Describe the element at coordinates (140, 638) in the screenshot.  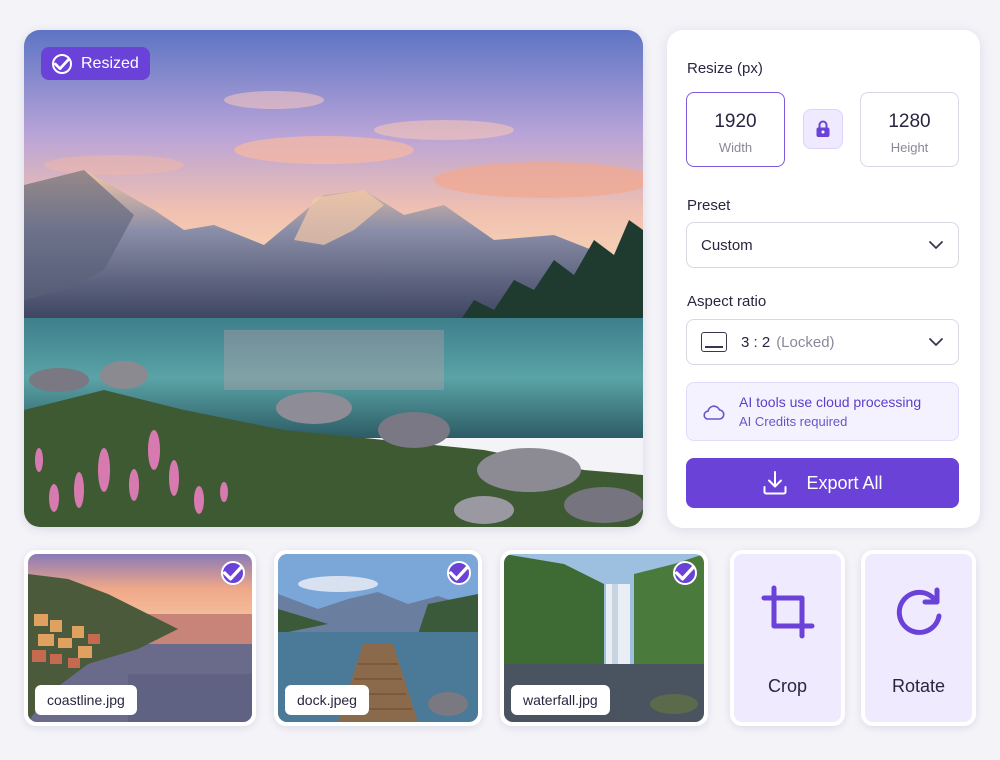
I see `thumbnail-coastline: coastline.jpg` at that location.